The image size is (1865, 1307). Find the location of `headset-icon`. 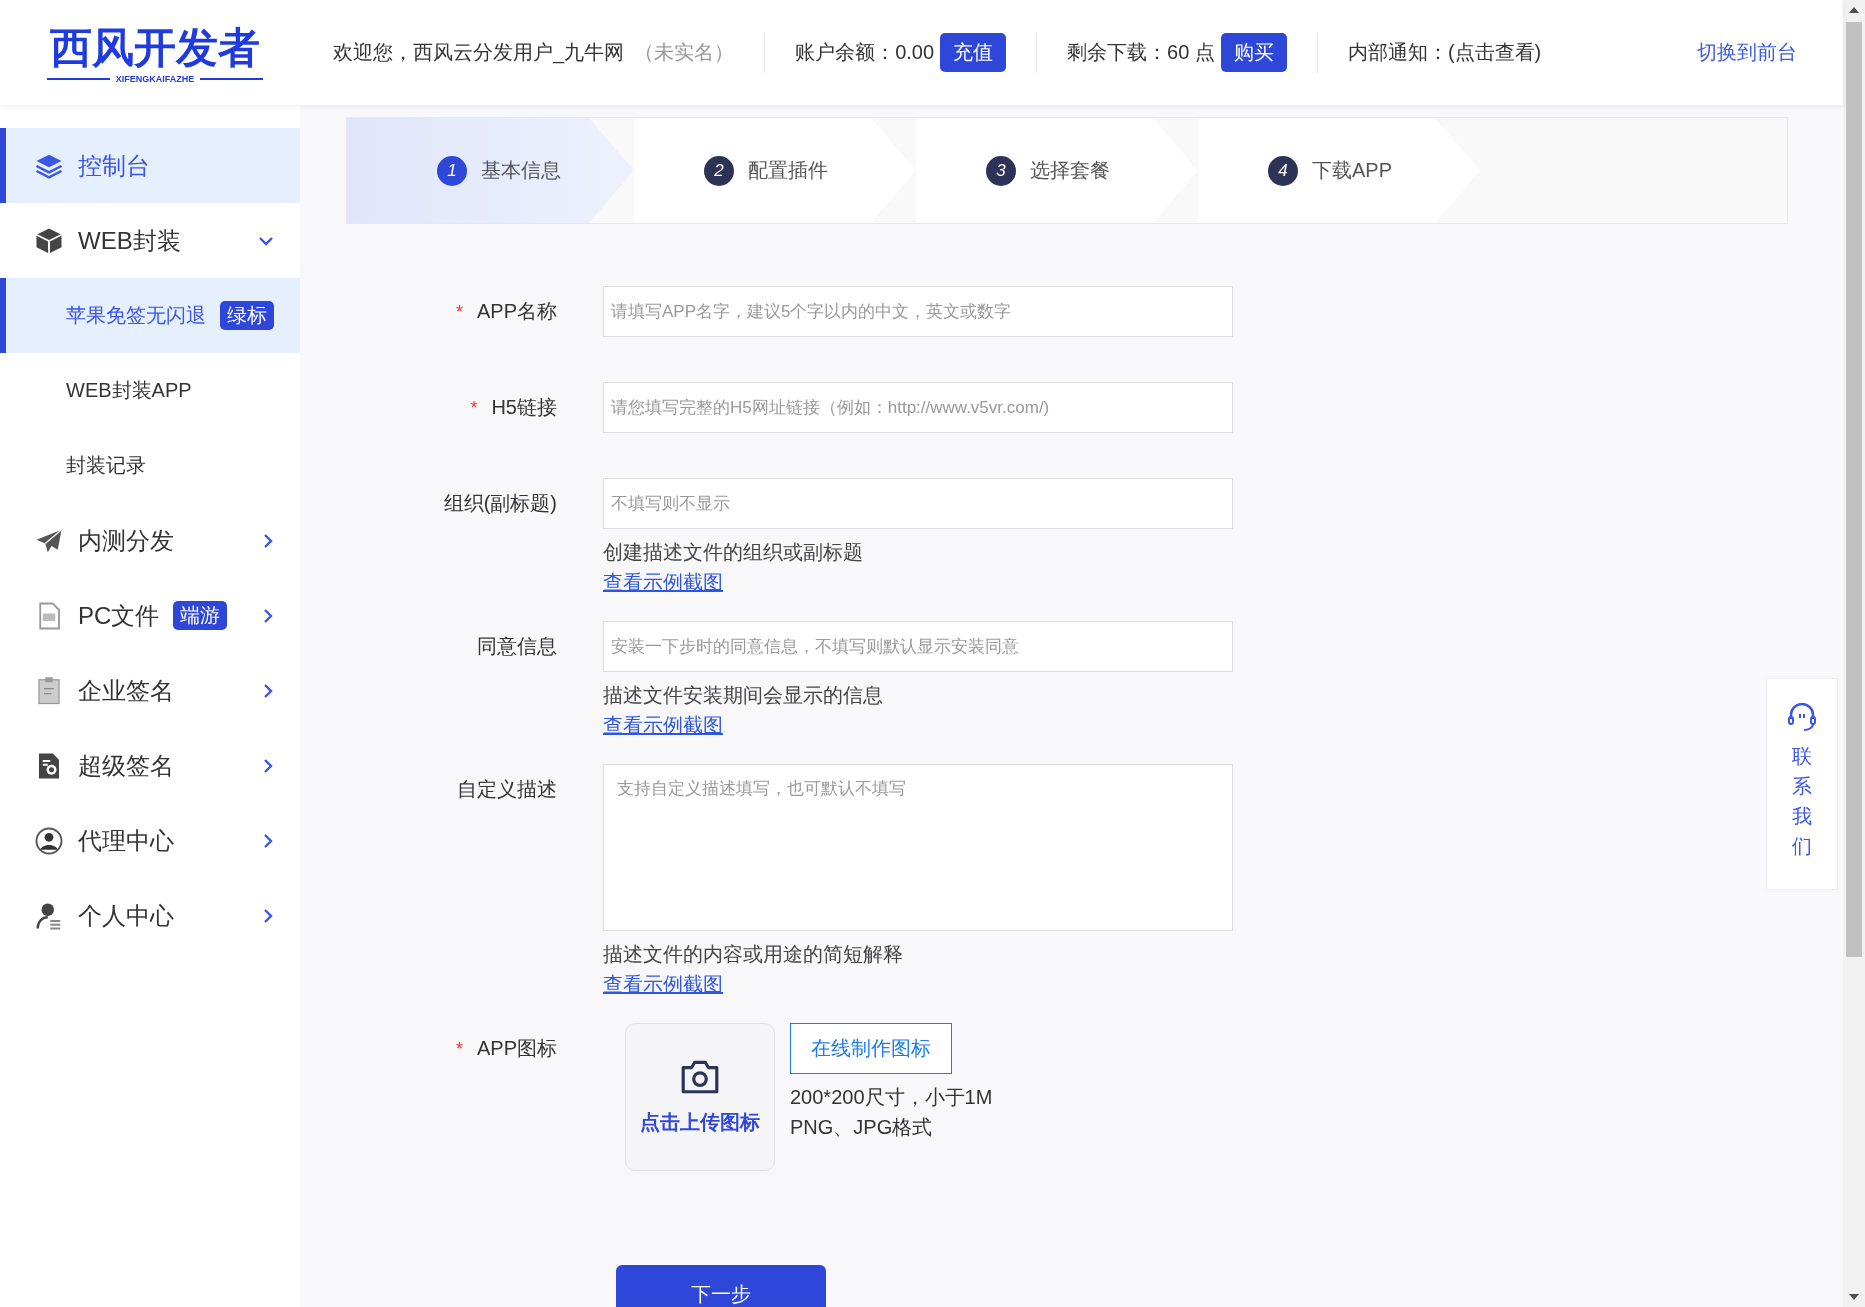

headset-icon is located at coordinates (1802, 717).